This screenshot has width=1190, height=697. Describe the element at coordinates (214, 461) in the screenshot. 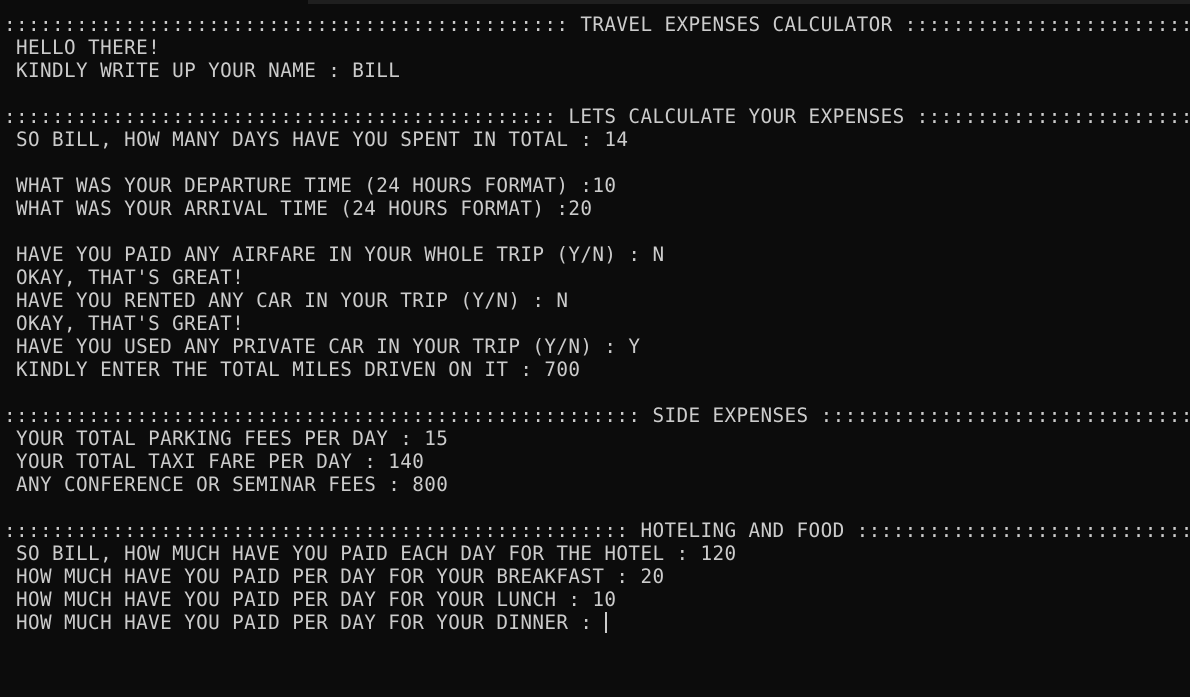

I see `taxi-fare-line: YOUR TOTAL TAXI FARE PER DAY : 140` at that location.